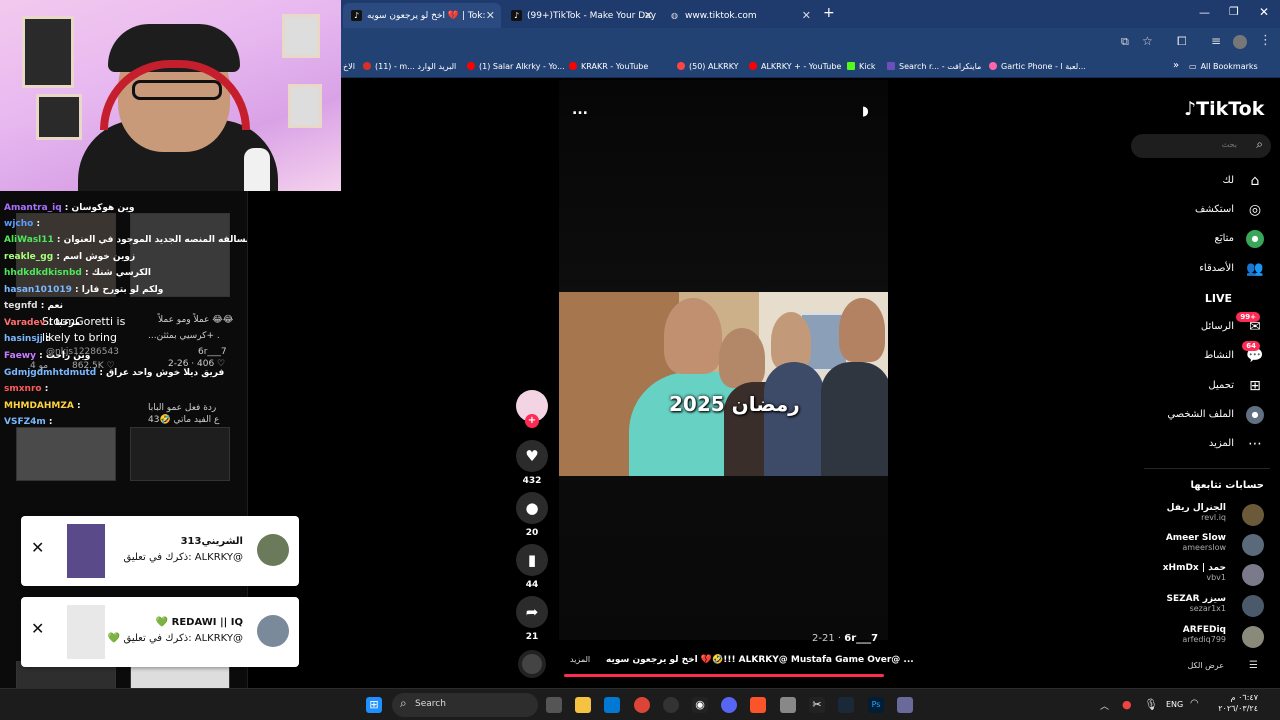 This screenshot has width=1280, height=720. I want to click on following-icon: ●, so click(1255, 239).